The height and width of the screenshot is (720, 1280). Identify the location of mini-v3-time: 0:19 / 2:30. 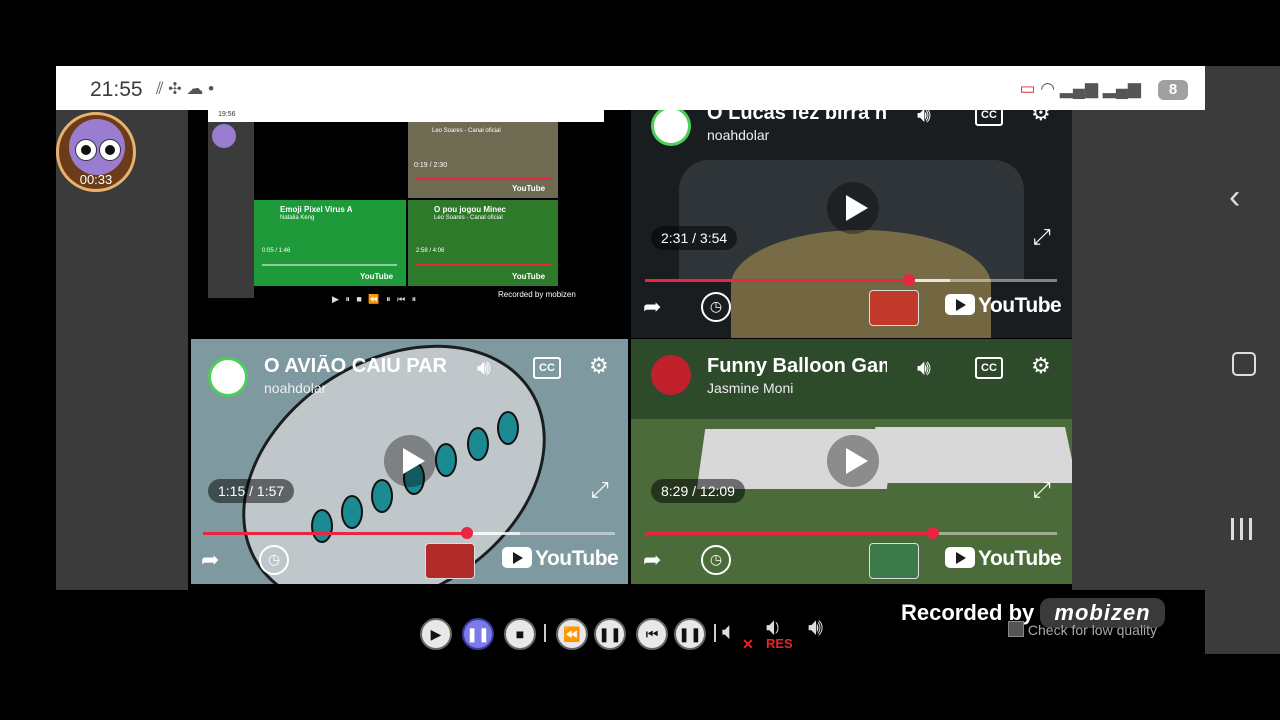
(431, 165).